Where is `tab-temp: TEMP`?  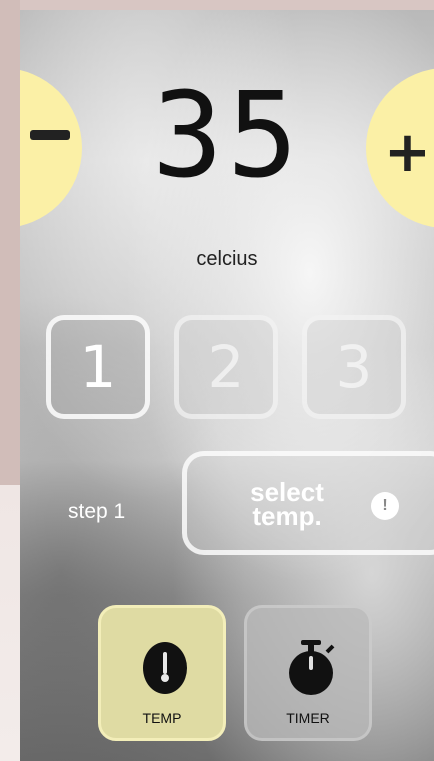
tab-temp: TEMP is located at coordinates (162, 673).